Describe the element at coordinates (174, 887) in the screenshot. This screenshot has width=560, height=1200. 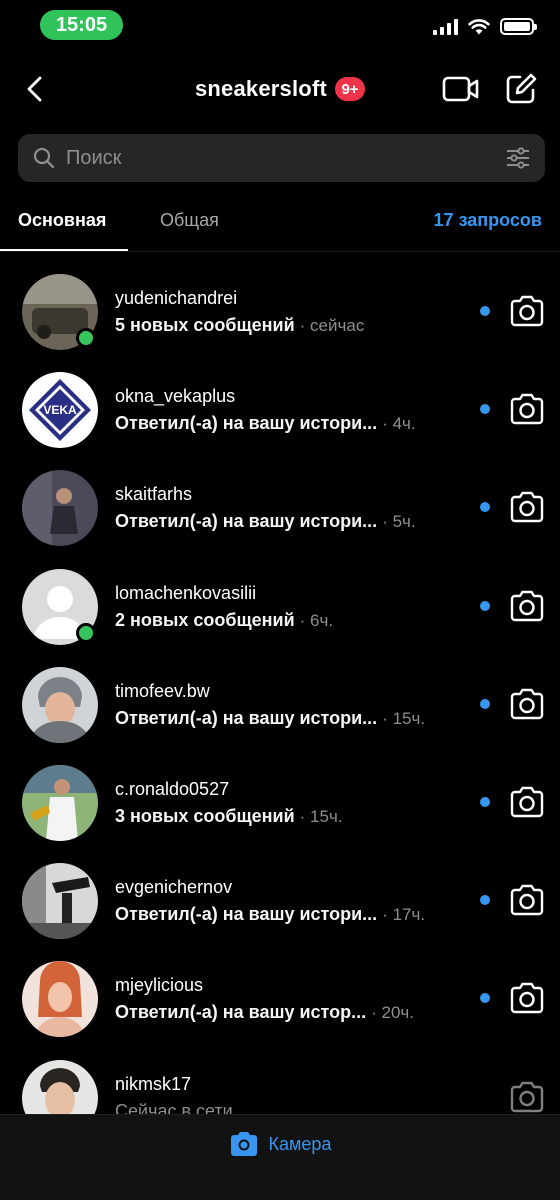
I see `conversation-username: evgenichernov` at that location.